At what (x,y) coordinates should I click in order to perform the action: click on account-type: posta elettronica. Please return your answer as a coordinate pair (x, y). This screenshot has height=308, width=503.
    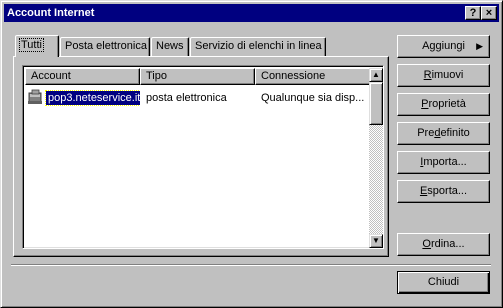
    Looking at the image, I should click on (186, 98).